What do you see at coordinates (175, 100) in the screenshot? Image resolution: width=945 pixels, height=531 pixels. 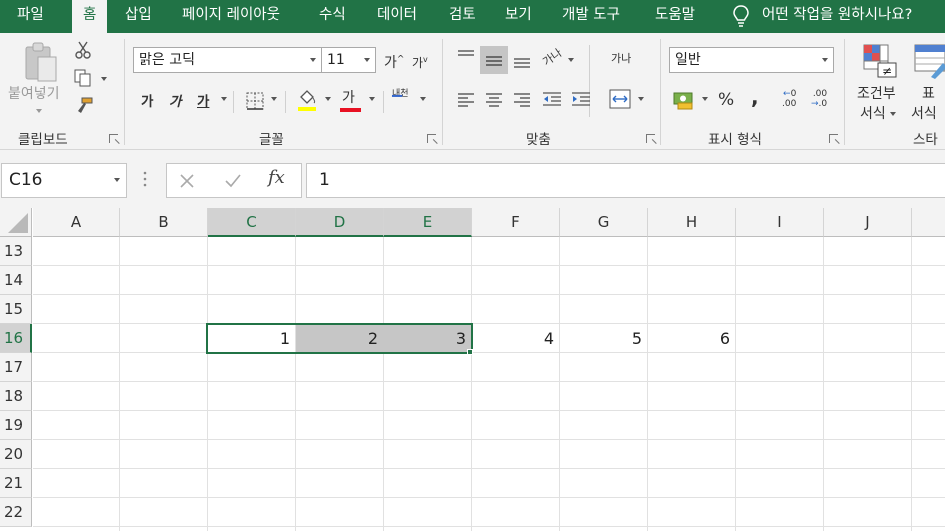 I see `italic-button: 가` at bounding box center [175, 100].